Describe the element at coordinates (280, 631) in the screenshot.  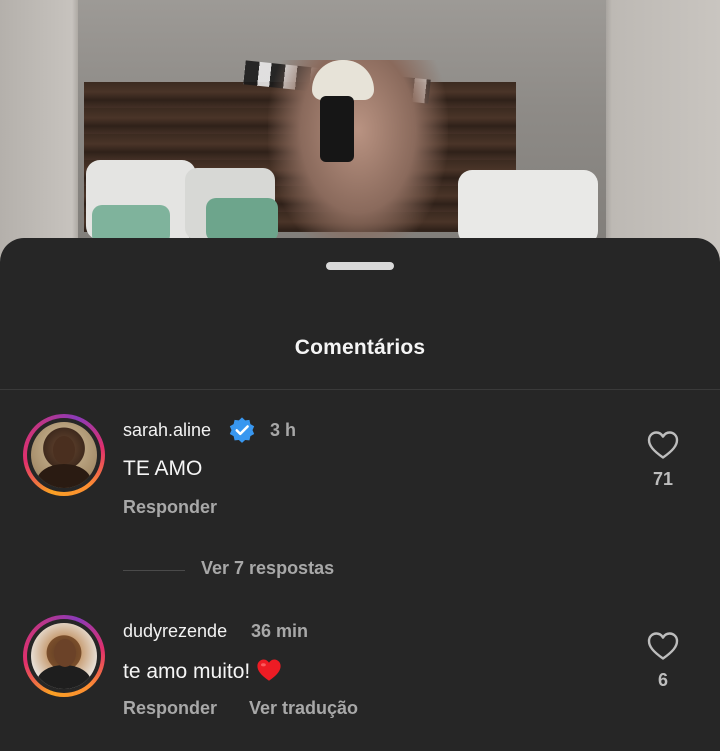
I see `comment-time: 36 min` at that location.